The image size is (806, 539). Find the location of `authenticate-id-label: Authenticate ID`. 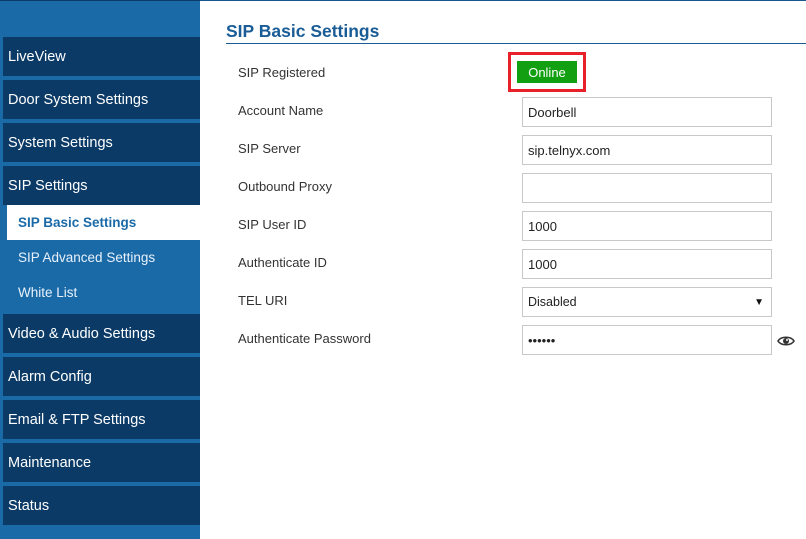

authenticate-id-label: Authenticate ID is located at coordinates (282, 262).